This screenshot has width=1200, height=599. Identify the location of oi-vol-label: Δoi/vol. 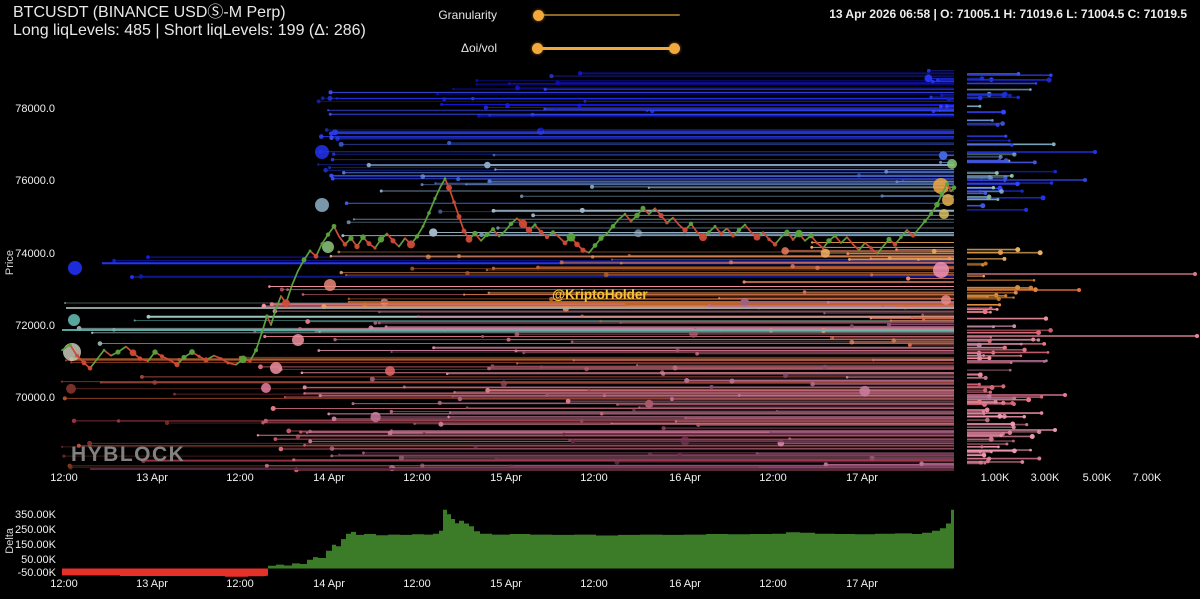
(478, 48).